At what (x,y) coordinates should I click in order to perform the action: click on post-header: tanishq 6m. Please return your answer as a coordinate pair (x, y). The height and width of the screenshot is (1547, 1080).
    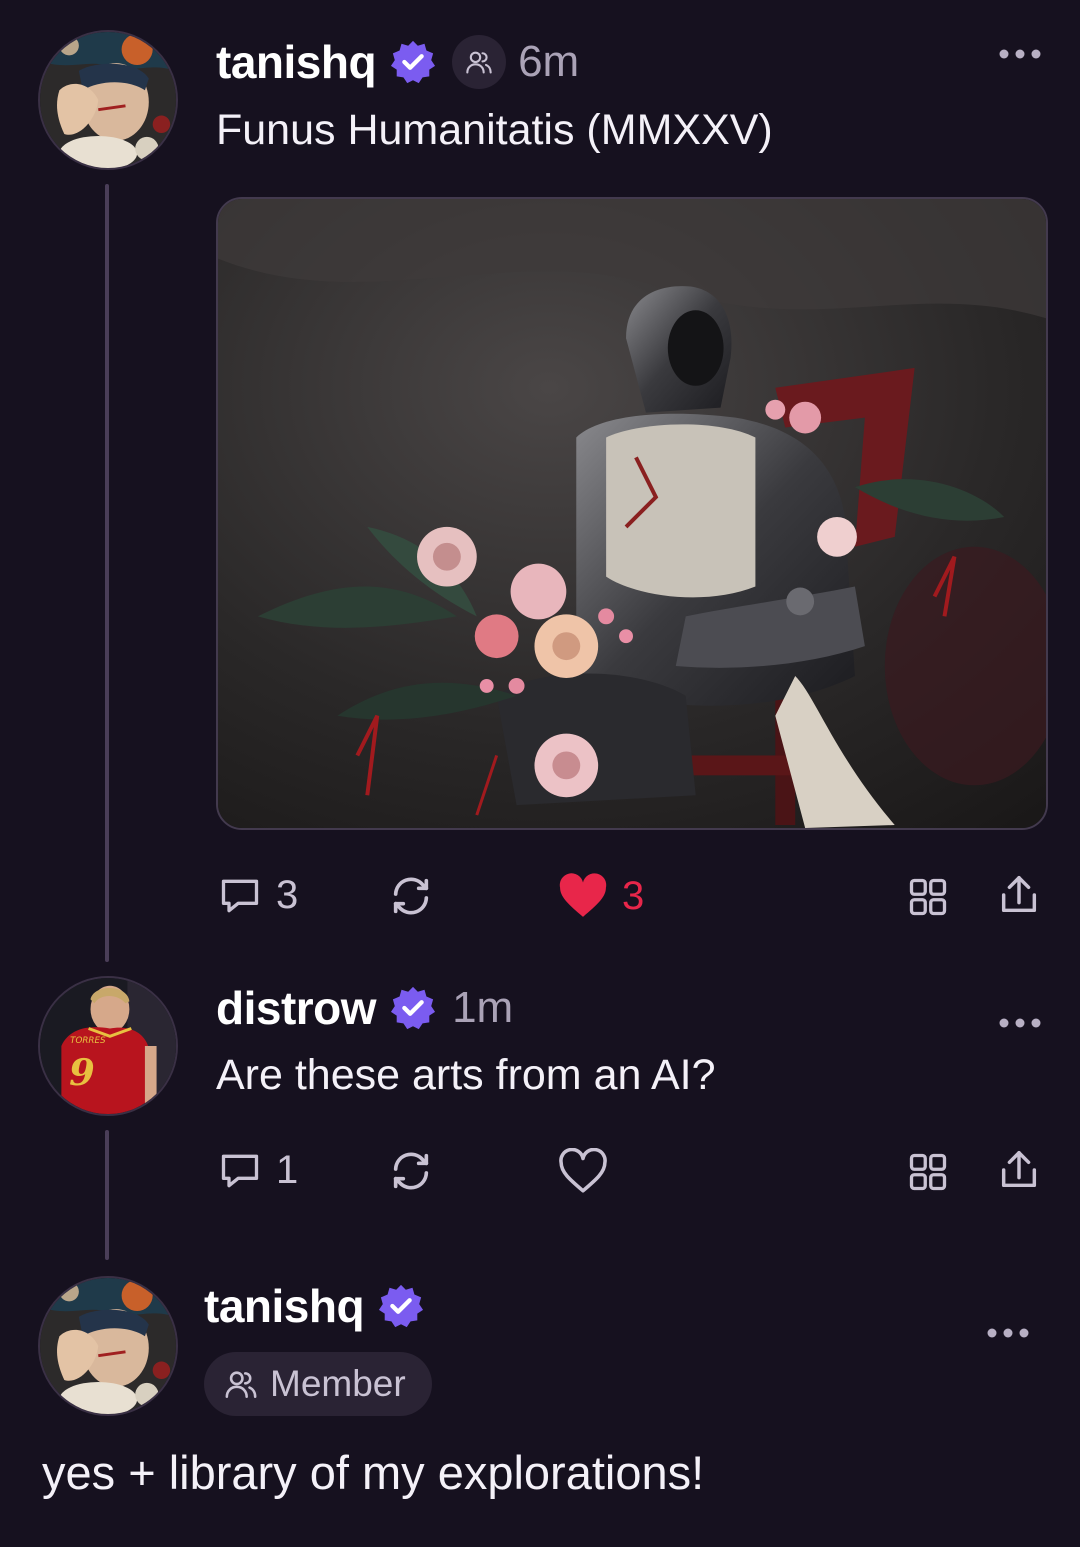
    Looking at the image, I should click on (397, 62).